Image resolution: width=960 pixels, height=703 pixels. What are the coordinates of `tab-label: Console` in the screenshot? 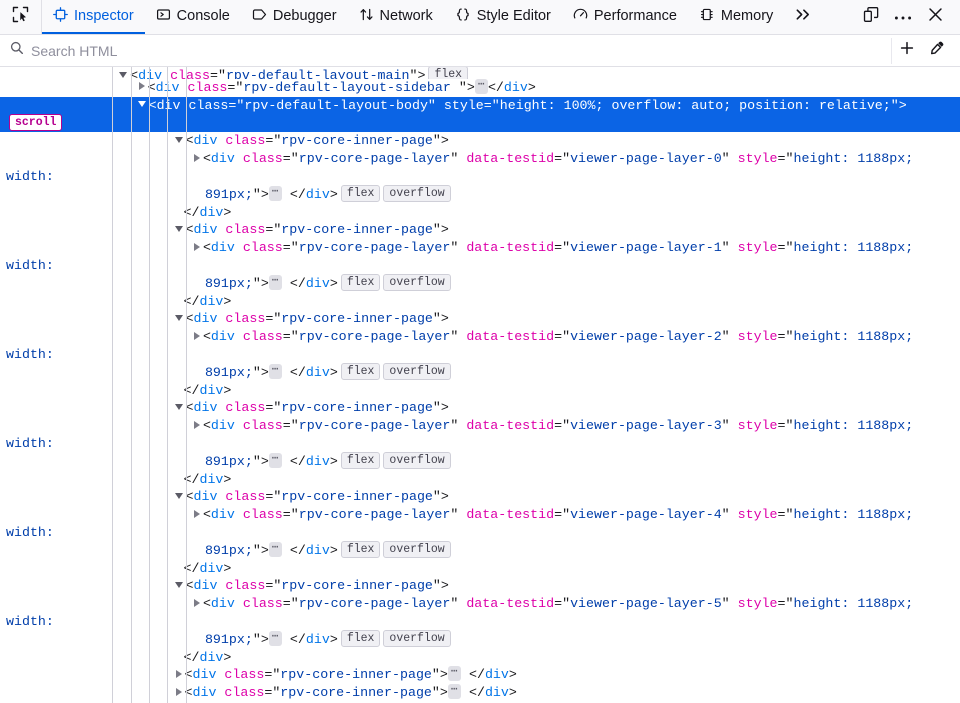 It's located at (203, 15).